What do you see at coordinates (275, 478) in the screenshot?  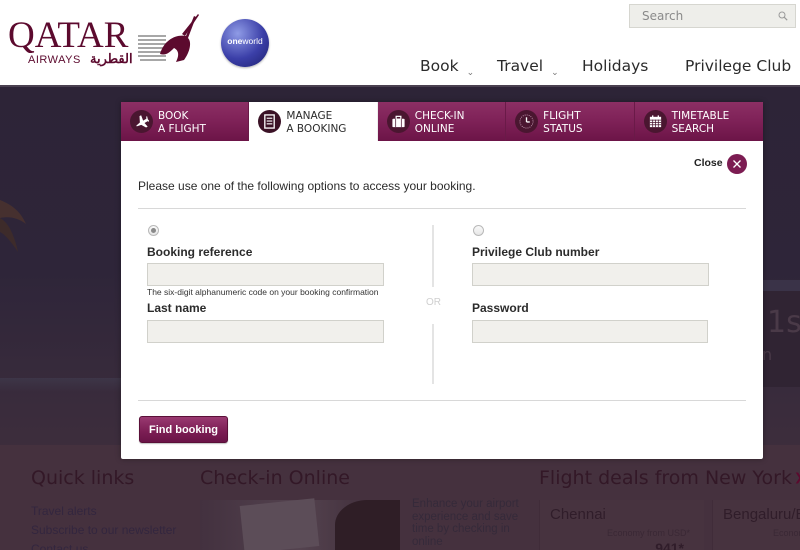 I see `checkin-online-title: Check-in Online` at bounding box center [275, 478].